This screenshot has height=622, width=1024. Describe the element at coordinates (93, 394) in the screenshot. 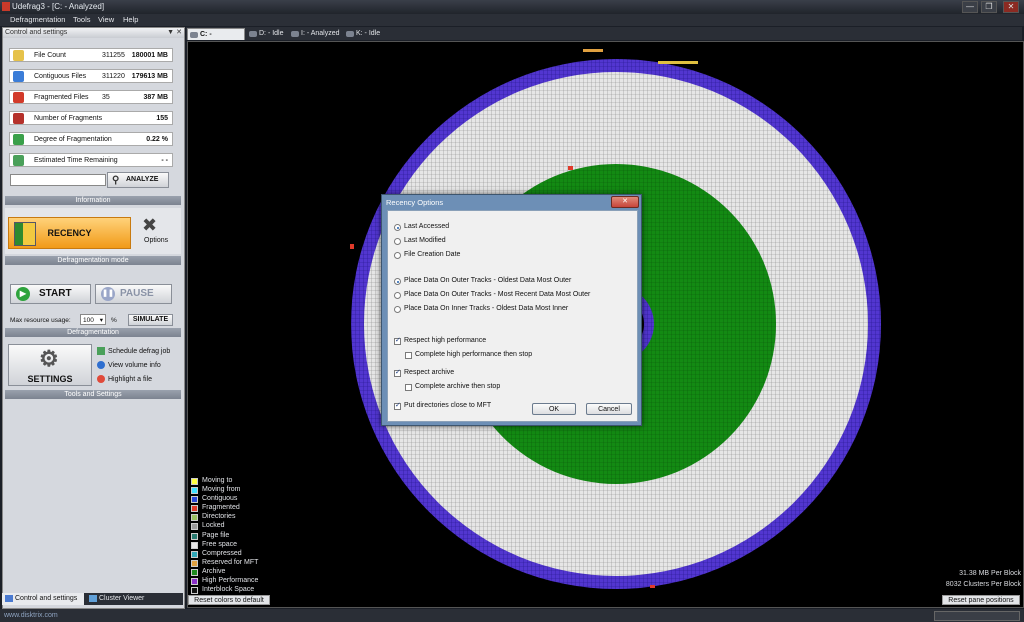

I see `tools-section-label: Tools and Settings` at that location.